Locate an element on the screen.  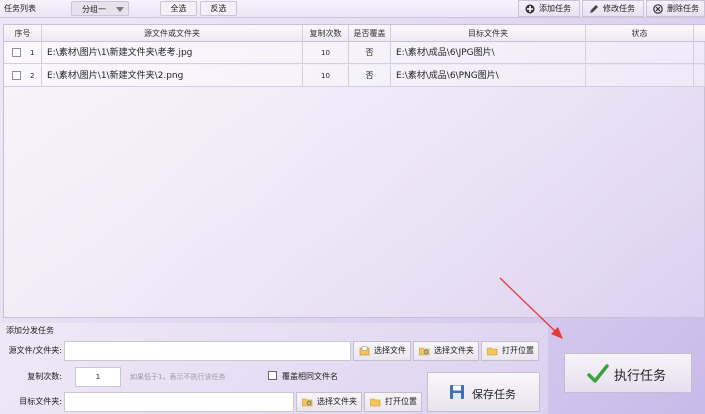
add-task-button: 添加任务 is located at coordinates (549, 8).